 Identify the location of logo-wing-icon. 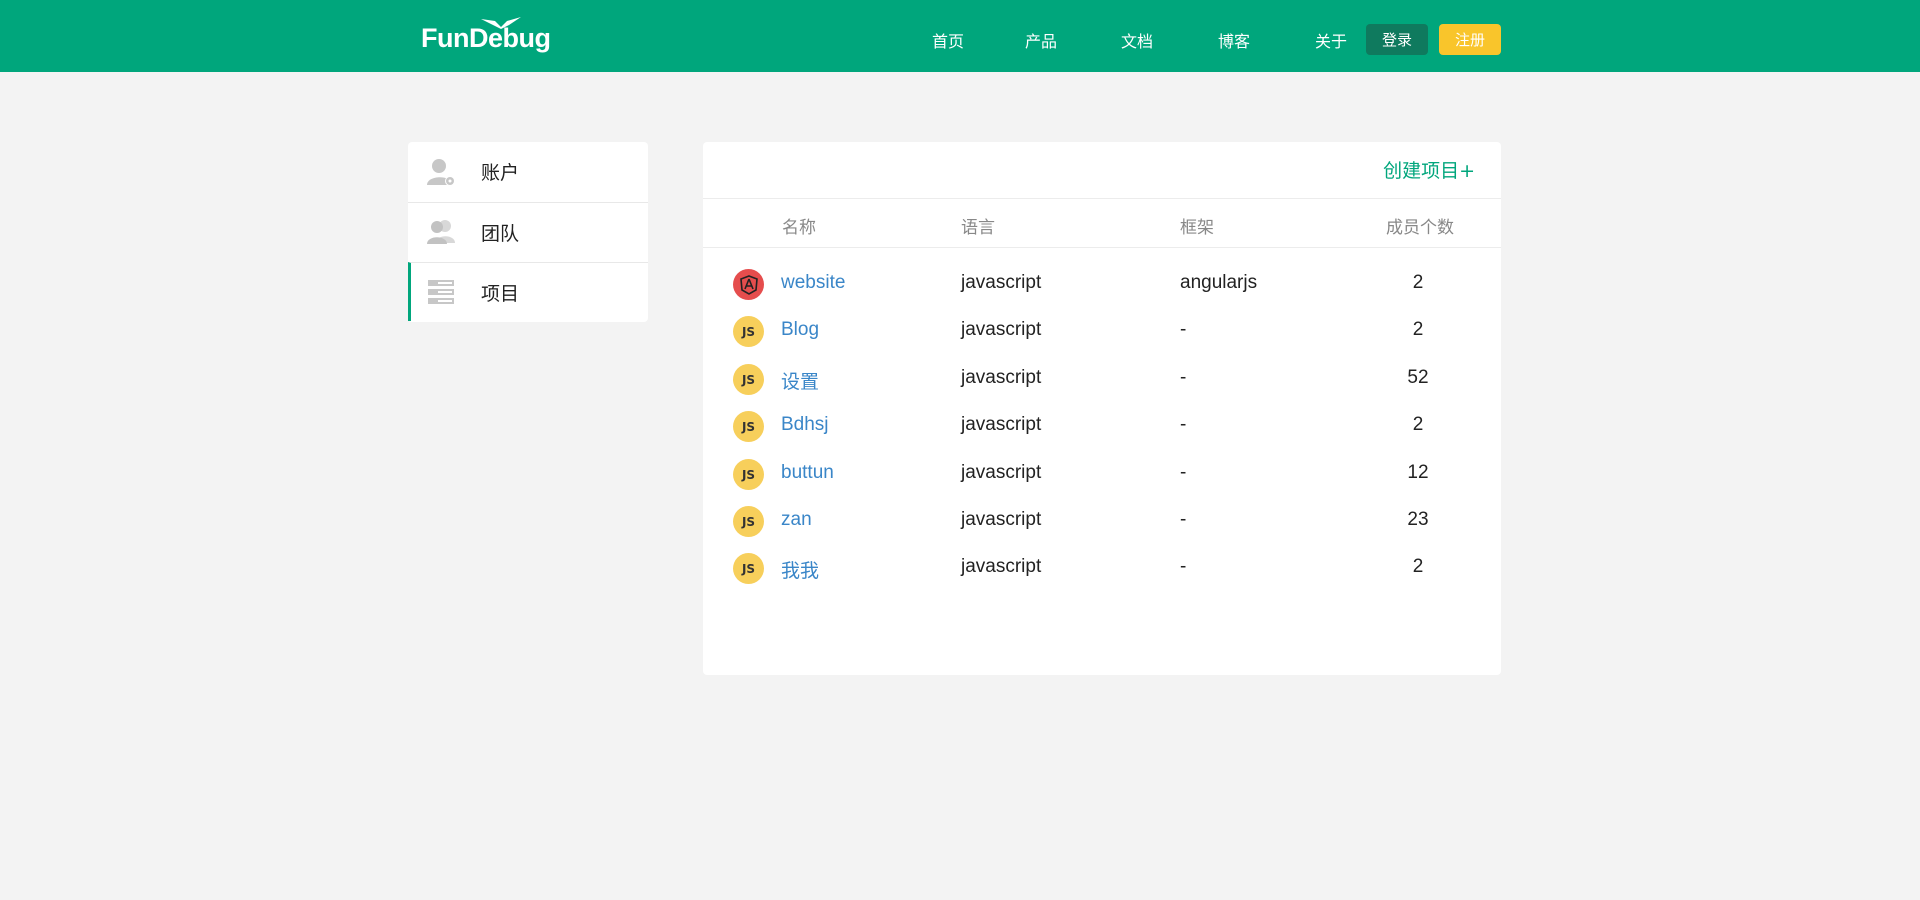
(501, 23).